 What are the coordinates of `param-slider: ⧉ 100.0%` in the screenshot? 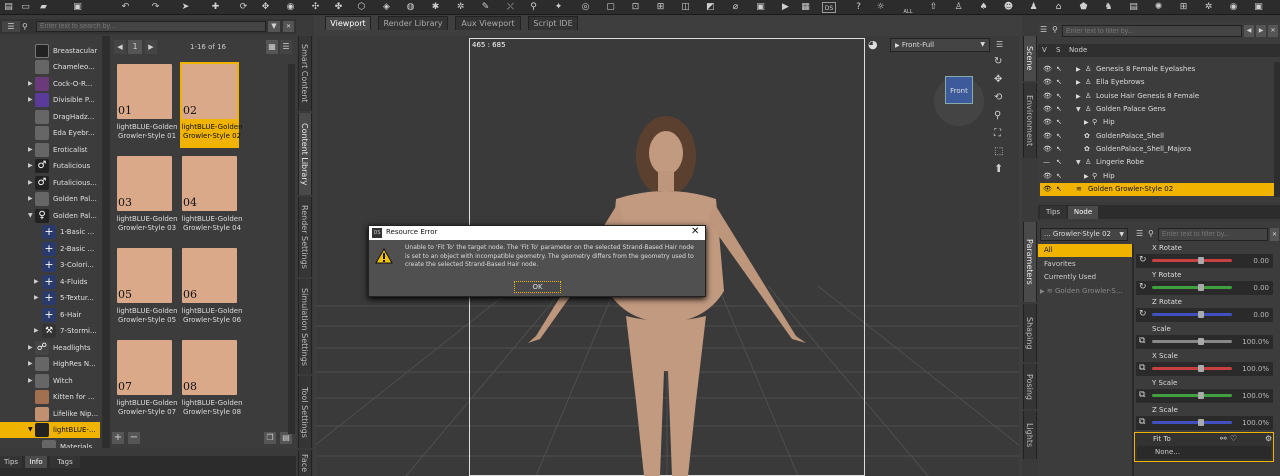 It's located at (1204, 342).